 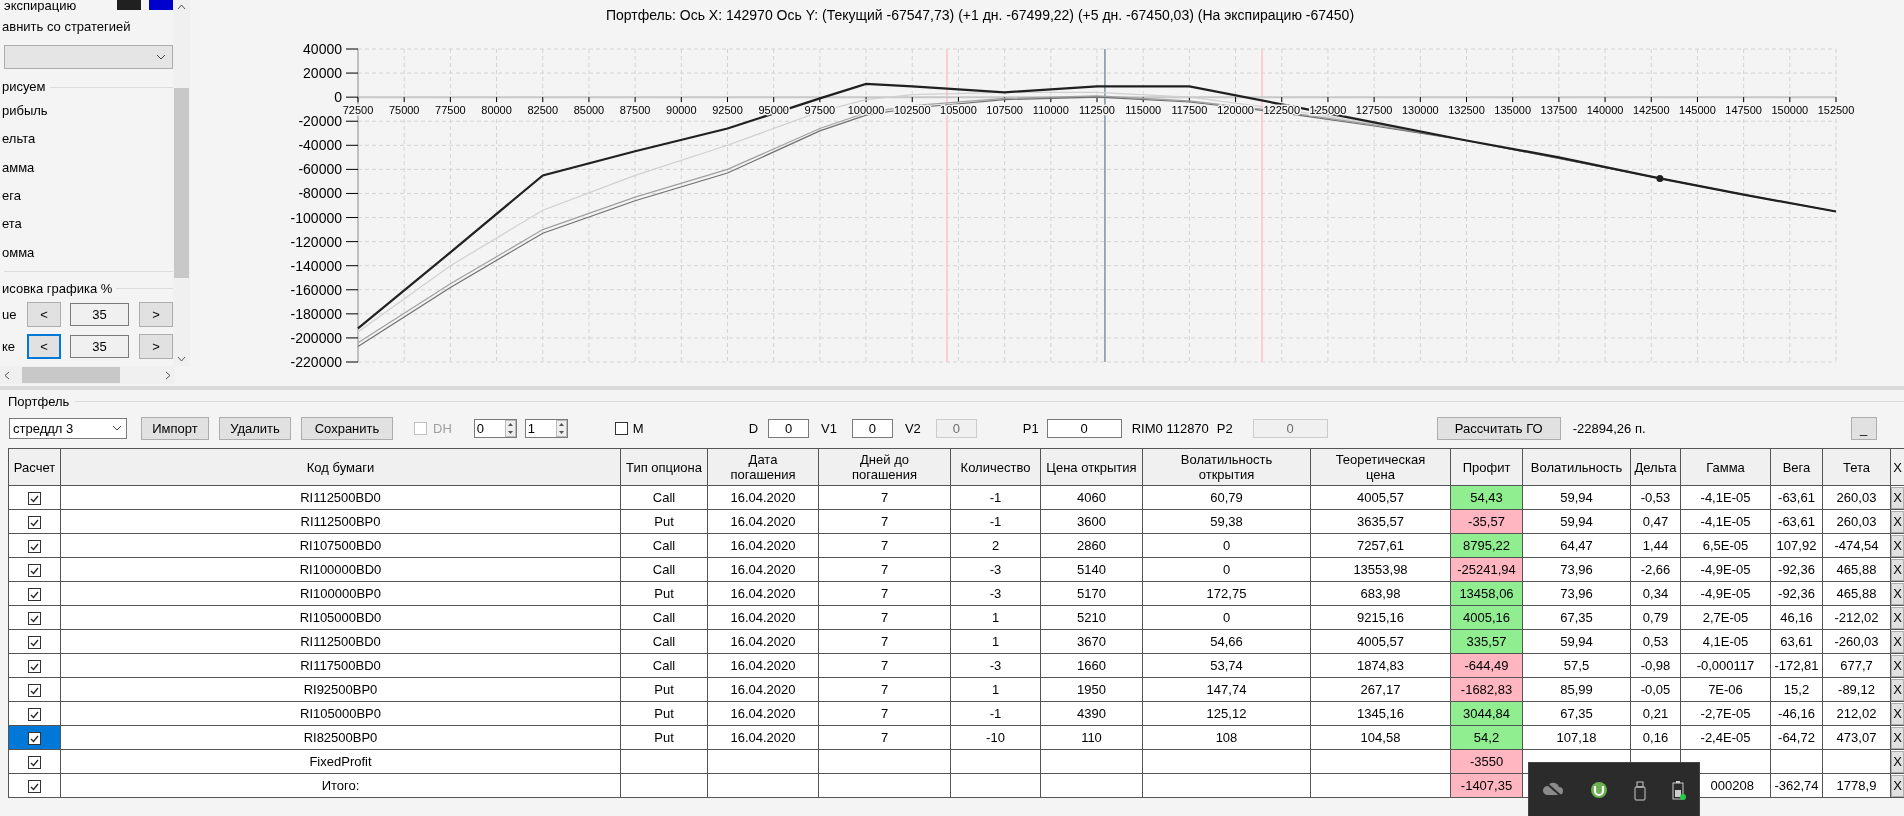 I want to click on column-header: Профит, so click(x=1486, y=467).